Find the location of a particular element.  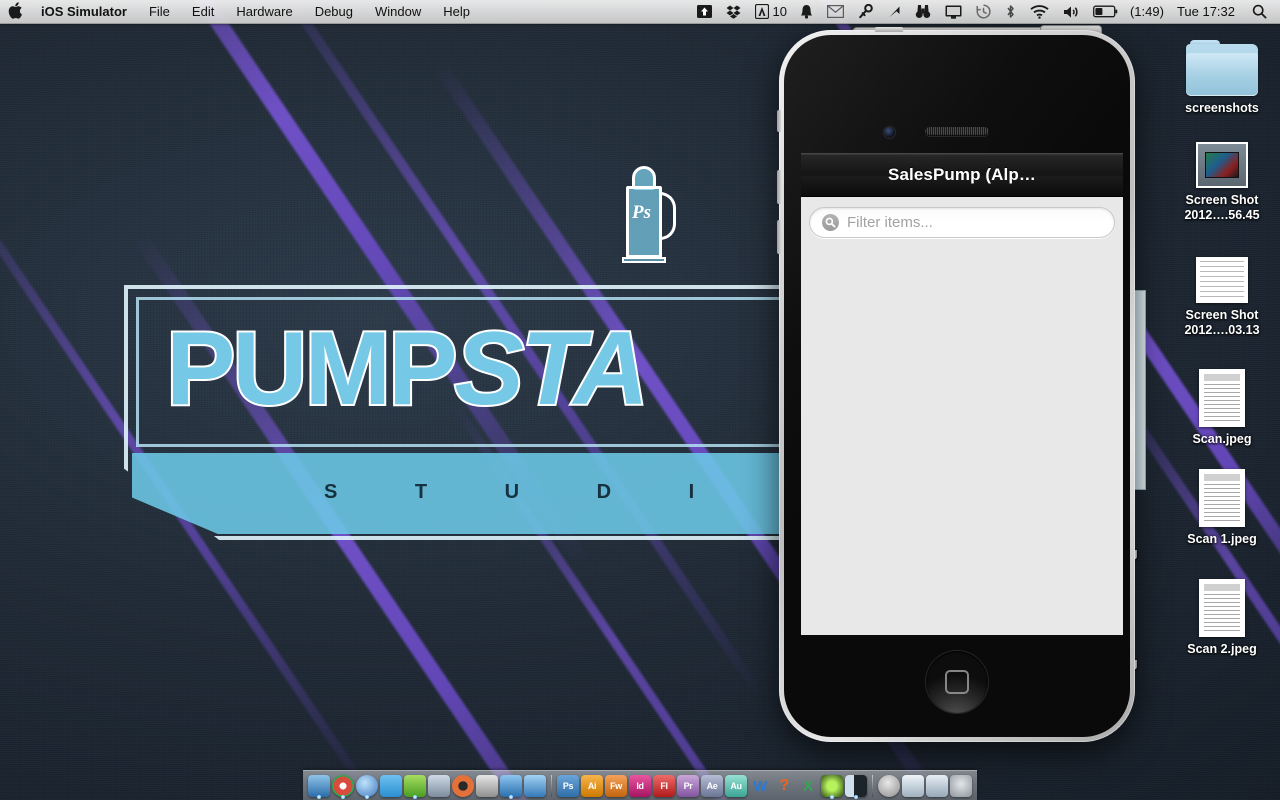

wifi-icon is located at coordinates (1039, 12).